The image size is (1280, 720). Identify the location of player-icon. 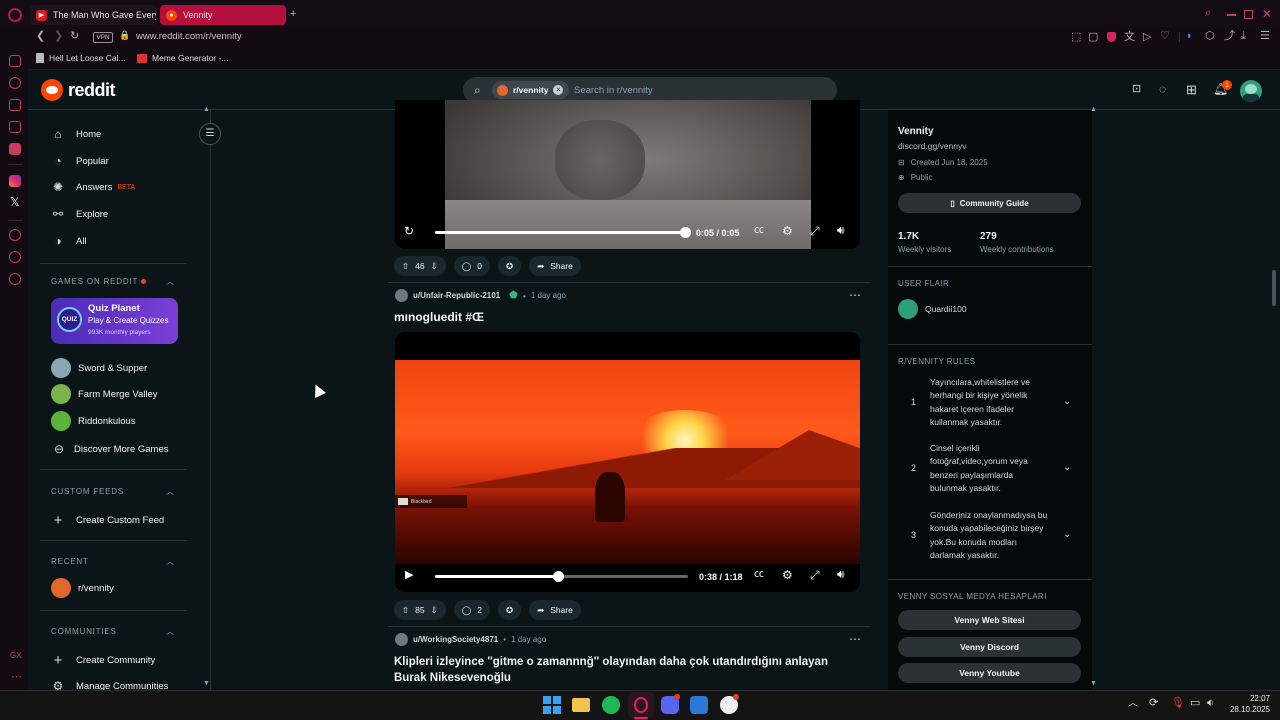
(15, 127).